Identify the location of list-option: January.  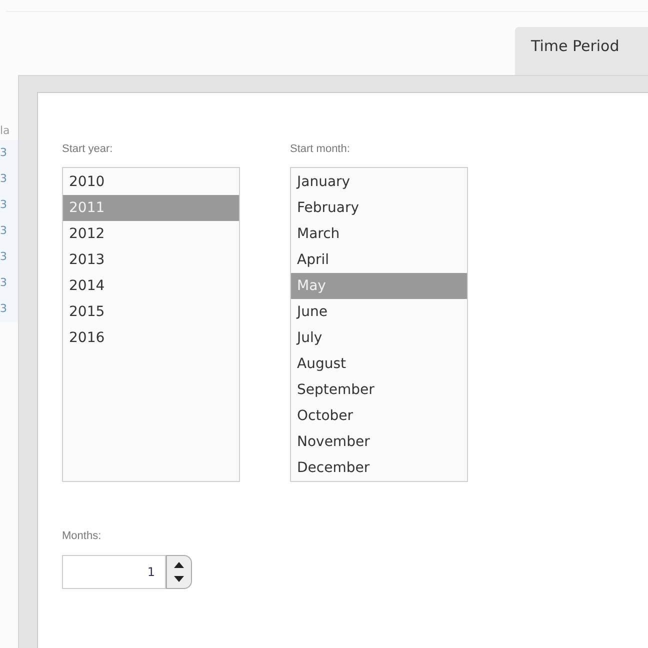
(379, 182).